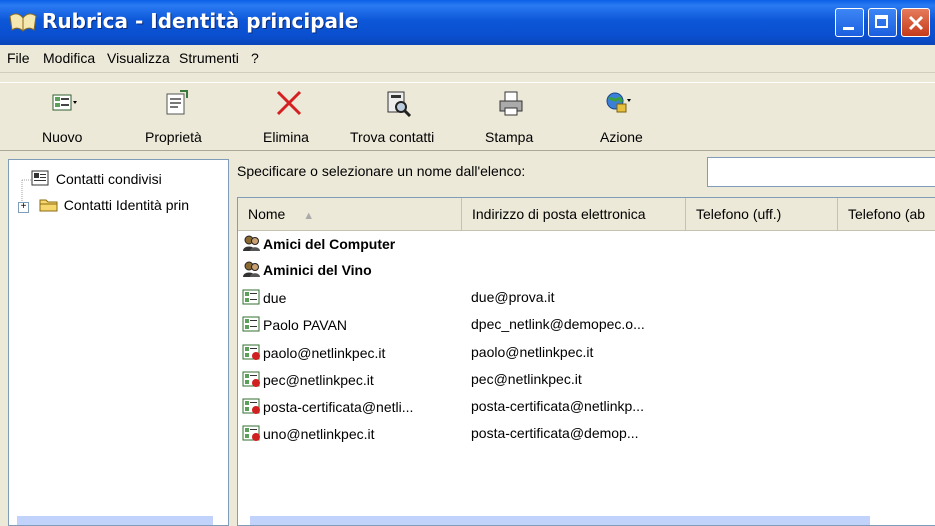  What do you see at coordinates (317, 270) in the screenshot?
I see `row-name: Aminici del Vino` at bounding box center [317, 270].